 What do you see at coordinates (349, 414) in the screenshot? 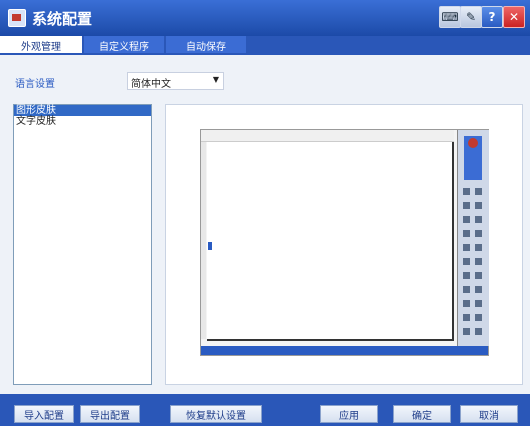
I see `apply-button: 应用` at bounding box center [349, 414].